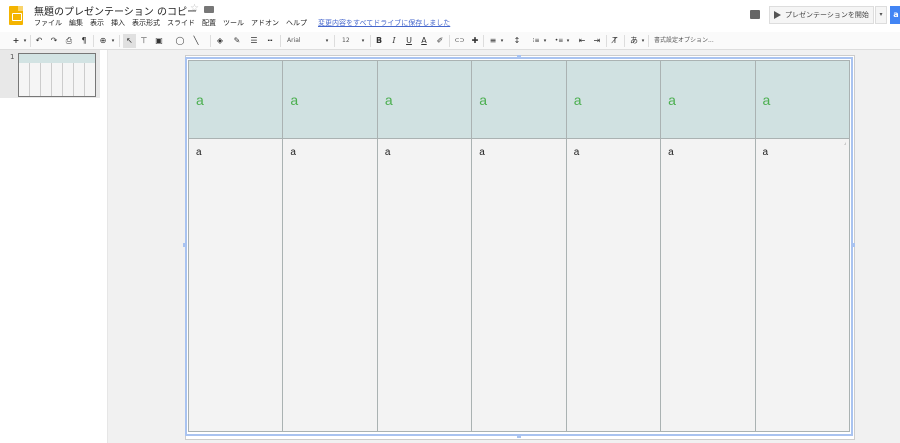 Image resolution: width=900 pixels, height=443 pixels. I want to click on document-title: 無題のプレゼンテーション のコピー, so click(115, 10).